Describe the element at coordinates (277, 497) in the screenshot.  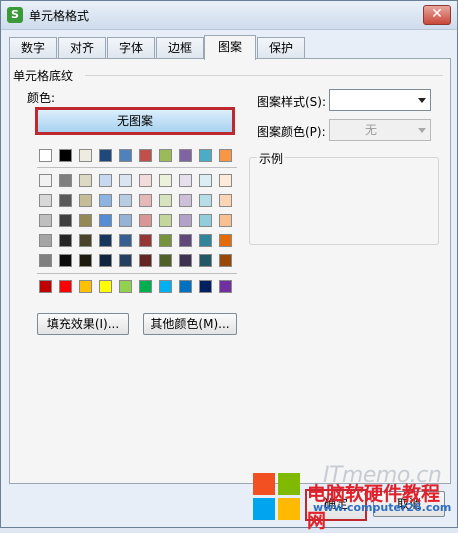
I see `windows-logo-icon` at that location.